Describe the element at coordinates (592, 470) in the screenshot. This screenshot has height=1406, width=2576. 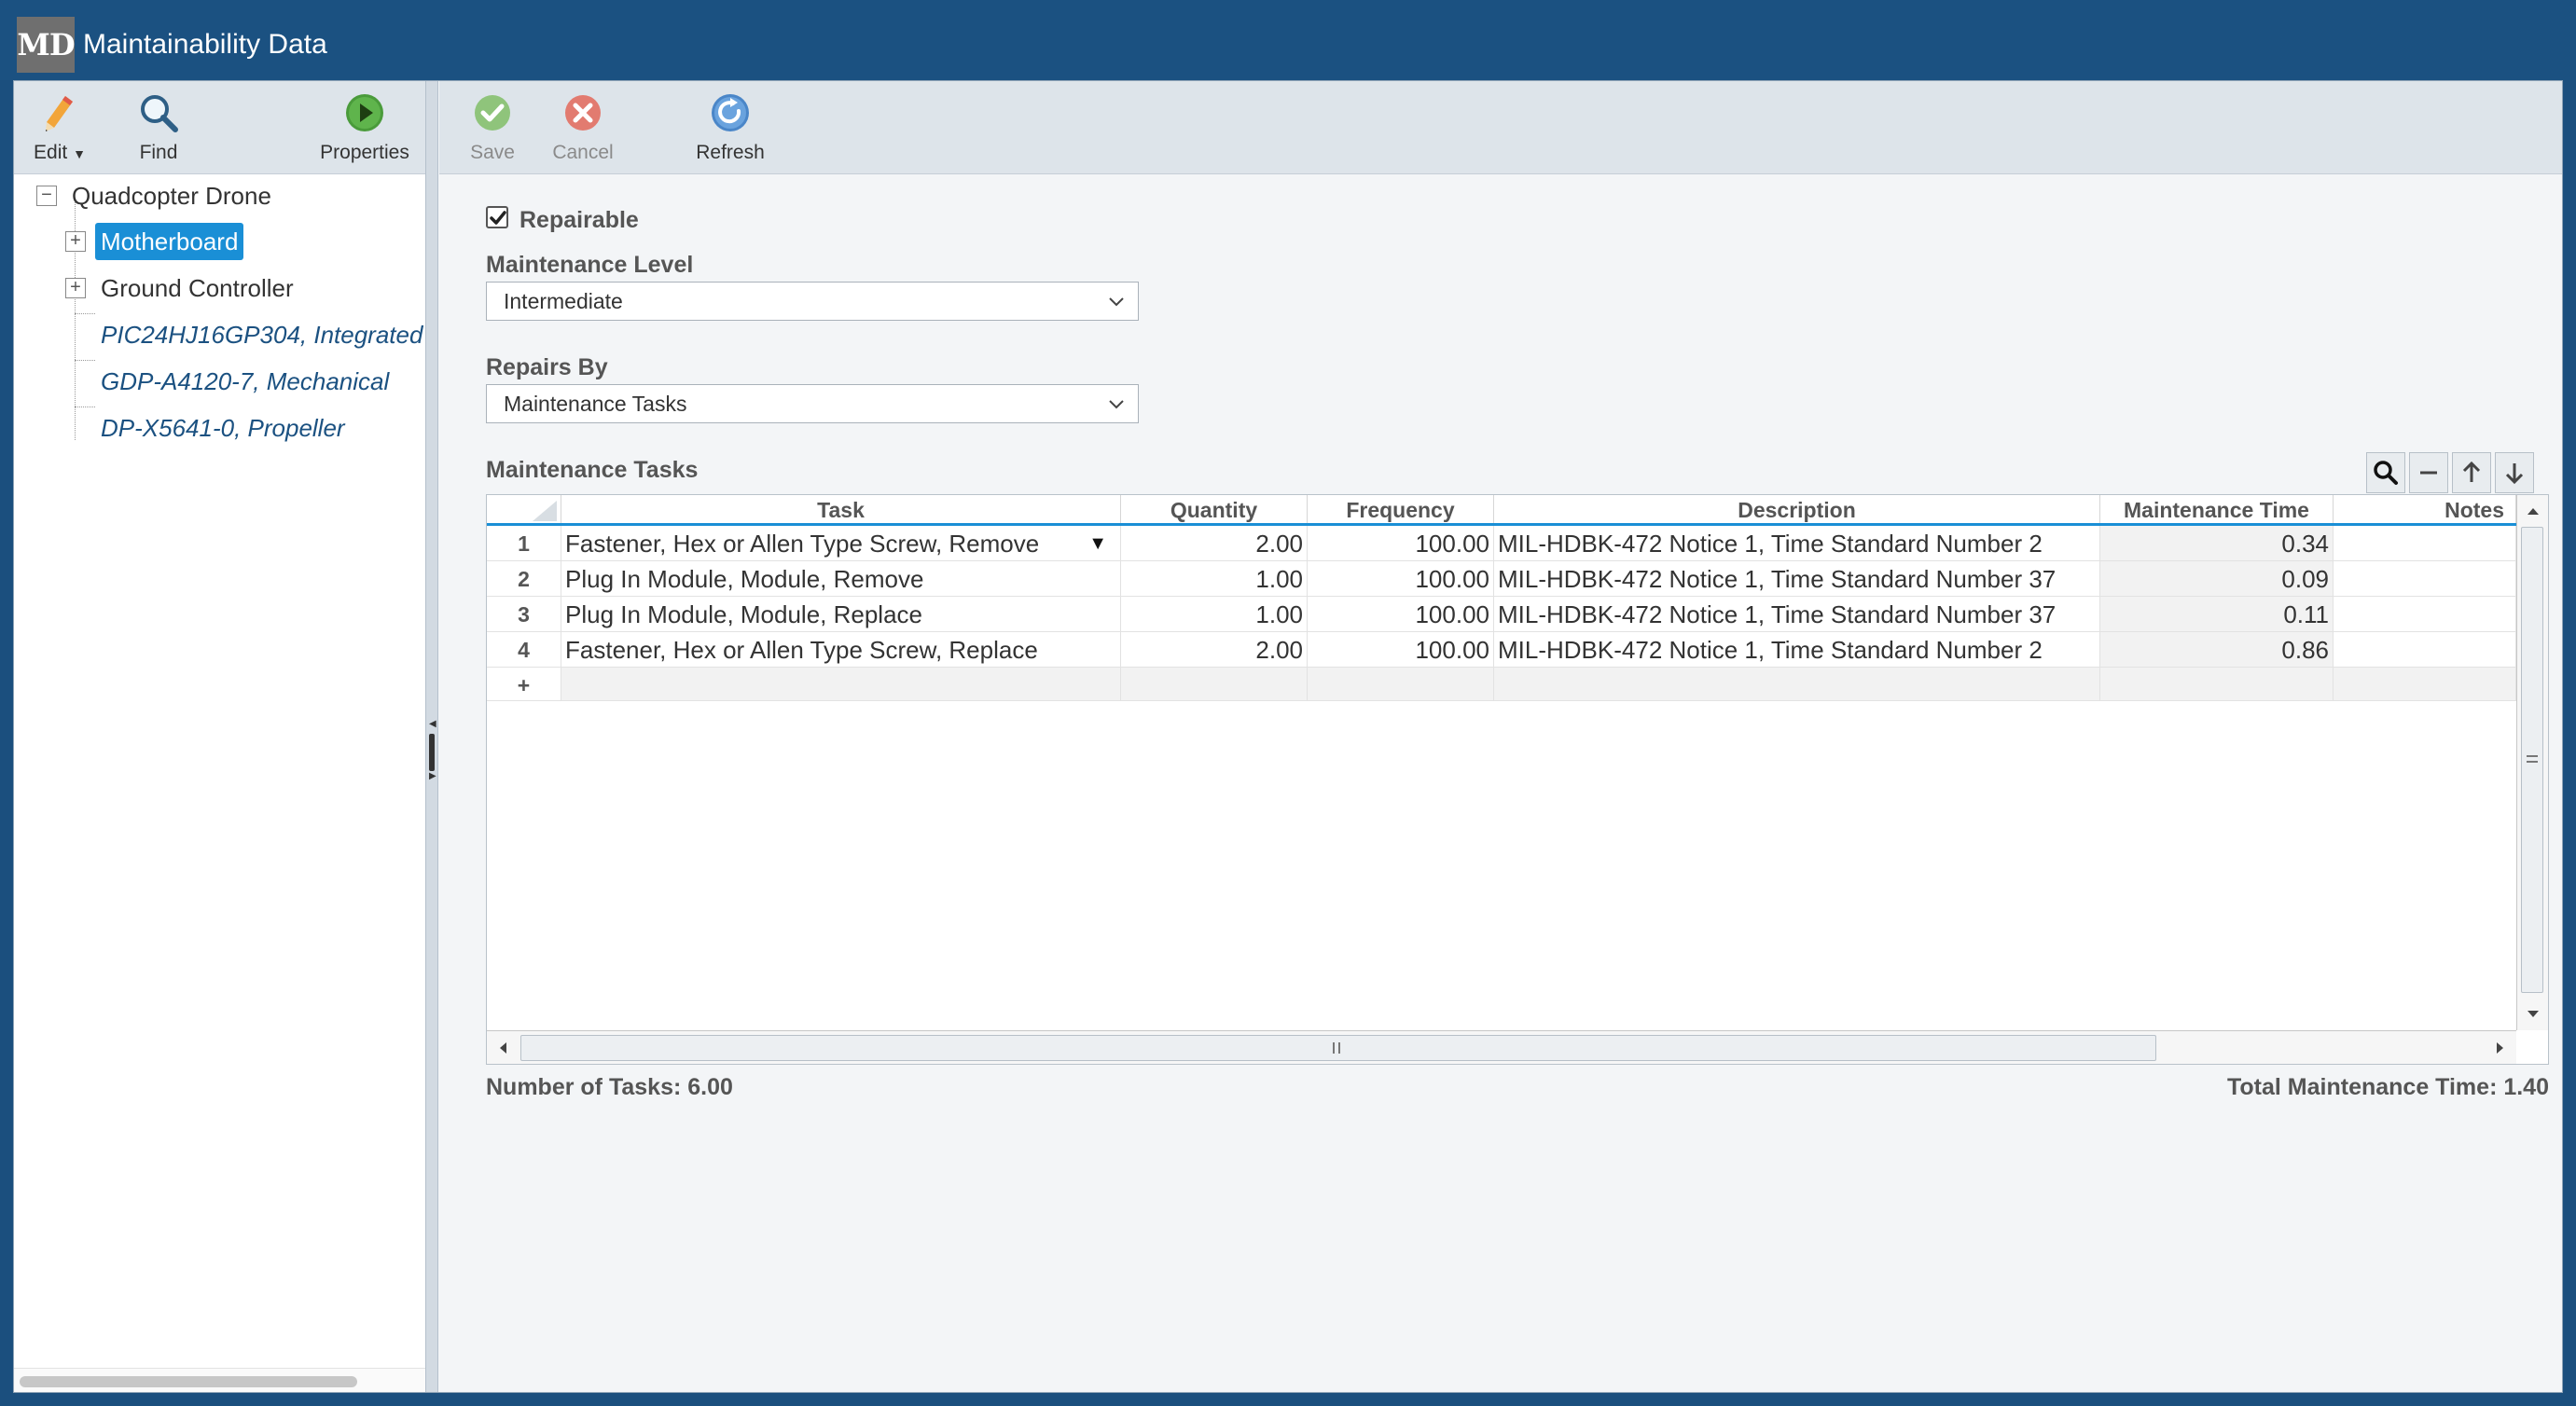
I see `maintenance-tasks-label: Maintenance Tasks` at that location.